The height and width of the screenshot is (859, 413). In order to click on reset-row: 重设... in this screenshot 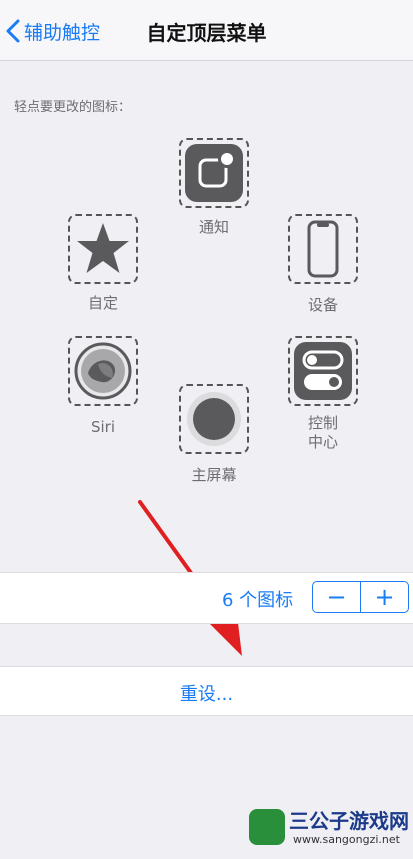, I will do `click(206, 691)`.